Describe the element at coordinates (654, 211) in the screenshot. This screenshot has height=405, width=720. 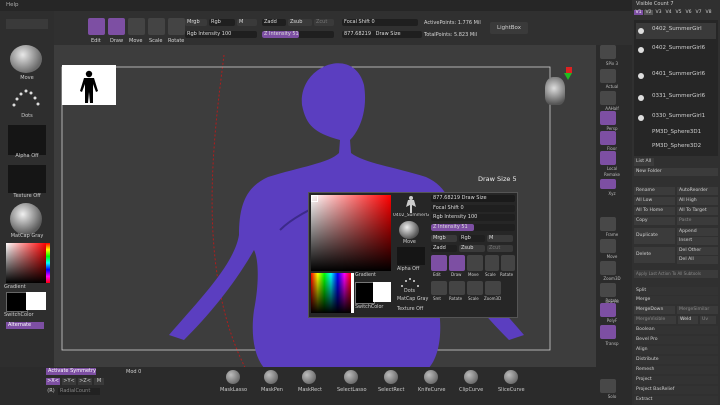
I see `all-to-home-button: All To Home` at that location.